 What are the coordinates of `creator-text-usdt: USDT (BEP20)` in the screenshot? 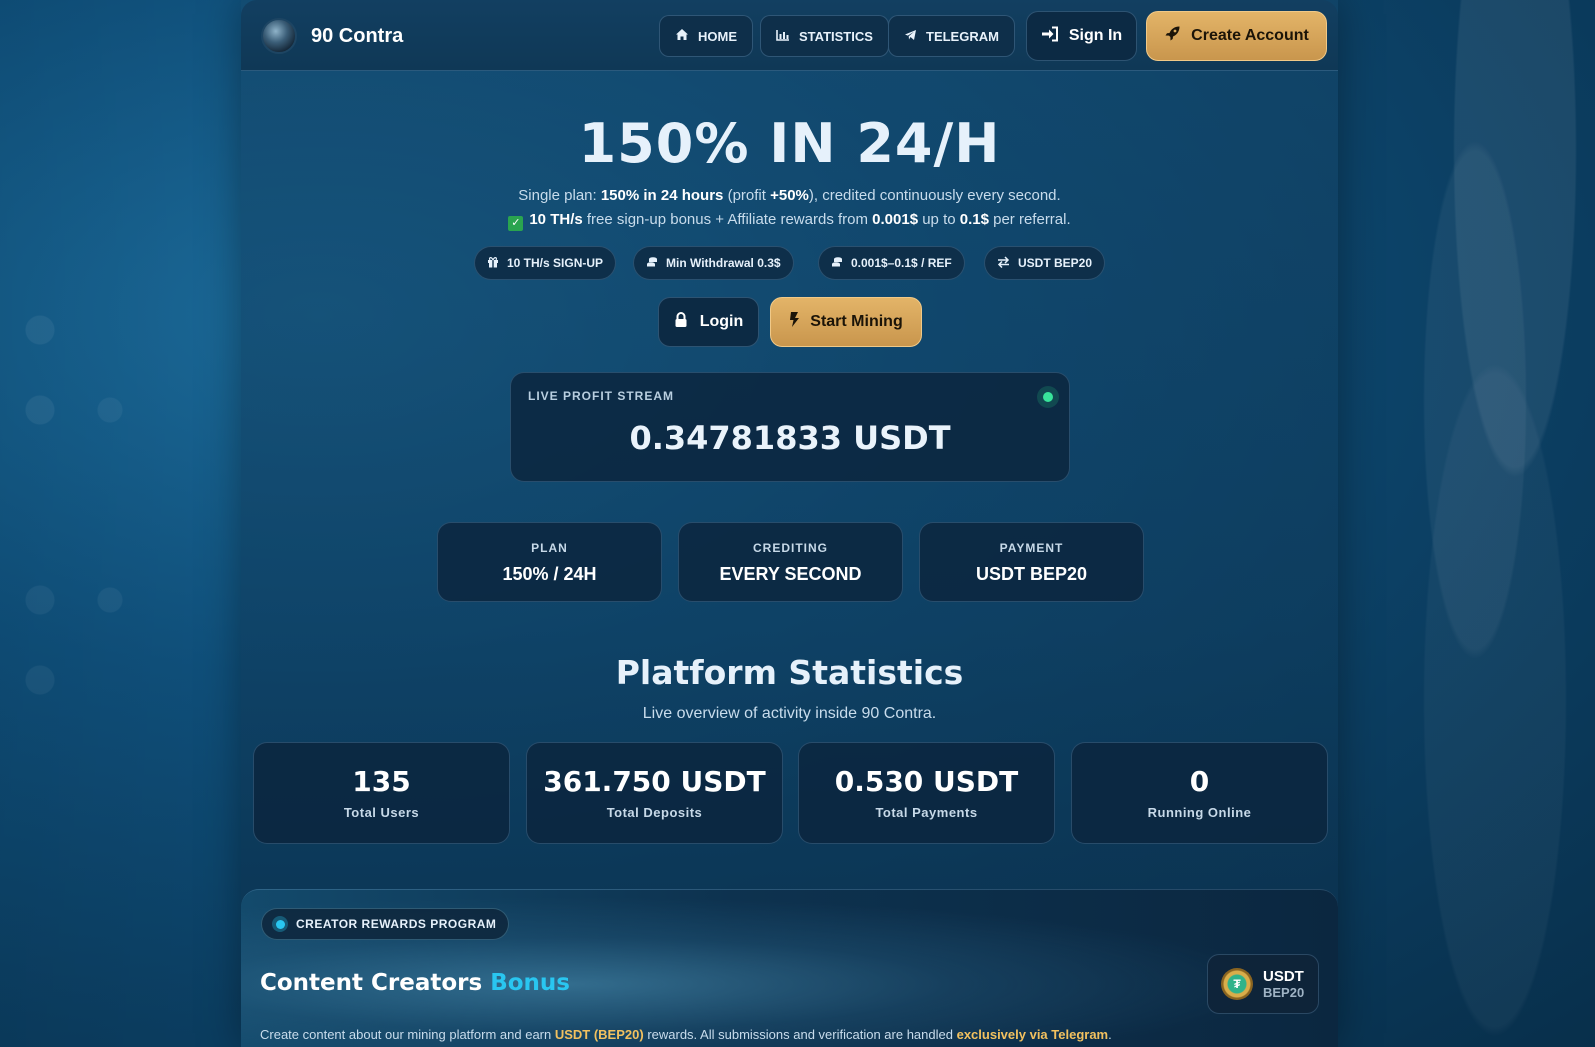 It's located at (599, 1034).